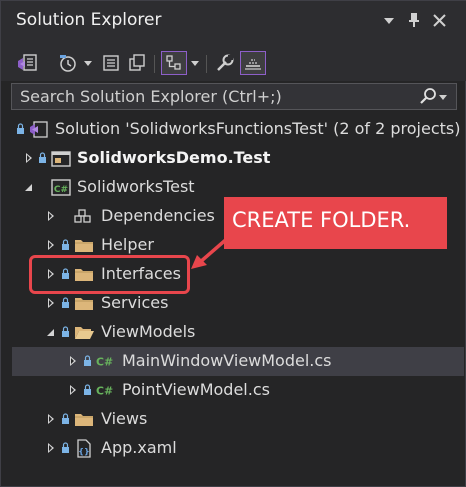  I want to click on tree-item-label: Dependencies, so click(158, 215).